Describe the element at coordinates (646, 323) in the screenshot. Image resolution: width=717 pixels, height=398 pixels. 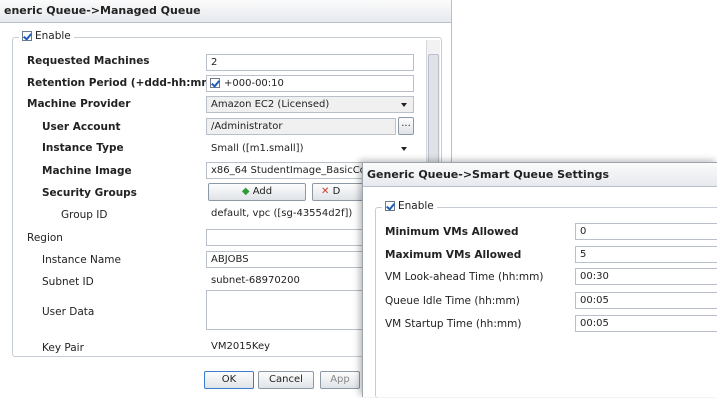
I see `startup-time-field: 00:05` at that location.